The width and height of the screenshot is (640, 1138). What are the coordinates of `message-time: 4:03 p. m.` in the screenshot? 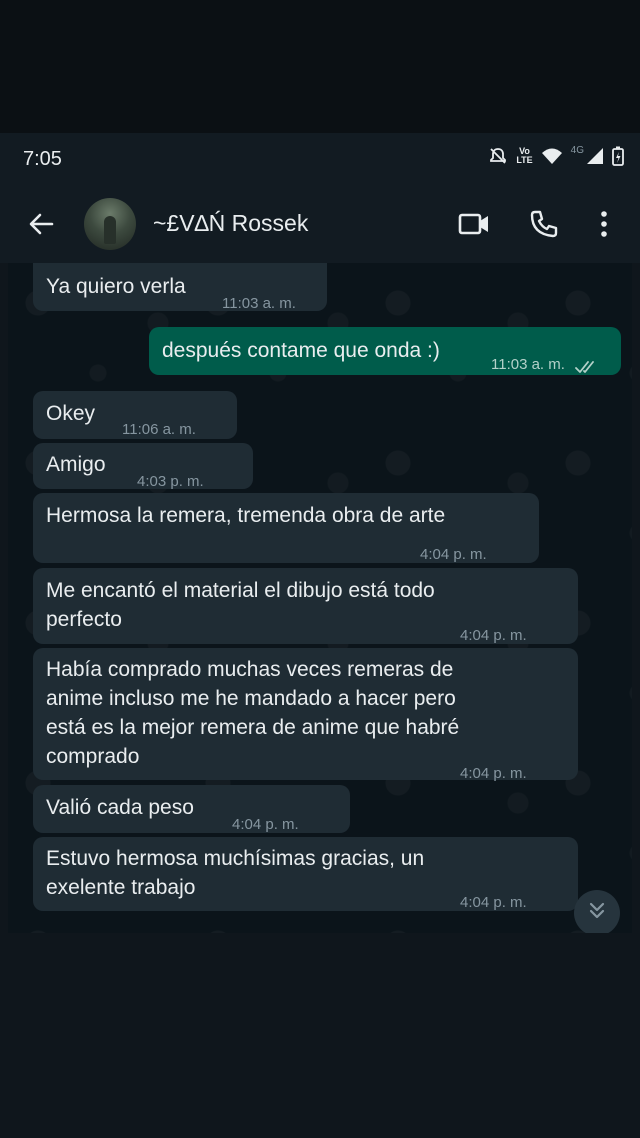 It's located at (170, 481).